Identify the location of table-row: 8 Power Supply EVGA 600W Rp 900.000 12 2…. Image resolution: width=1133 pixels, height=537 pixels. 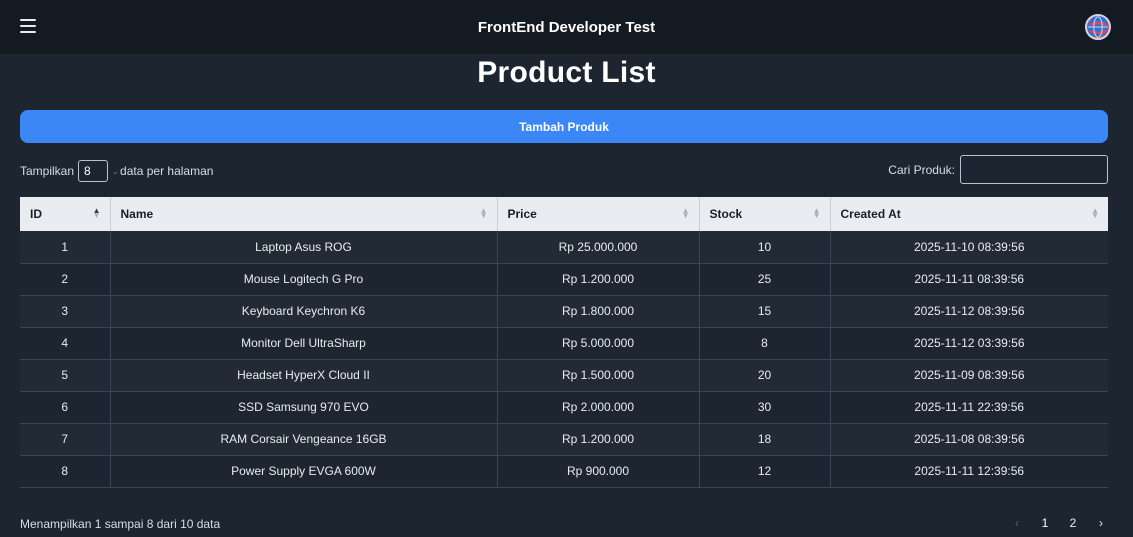
(564, 471).